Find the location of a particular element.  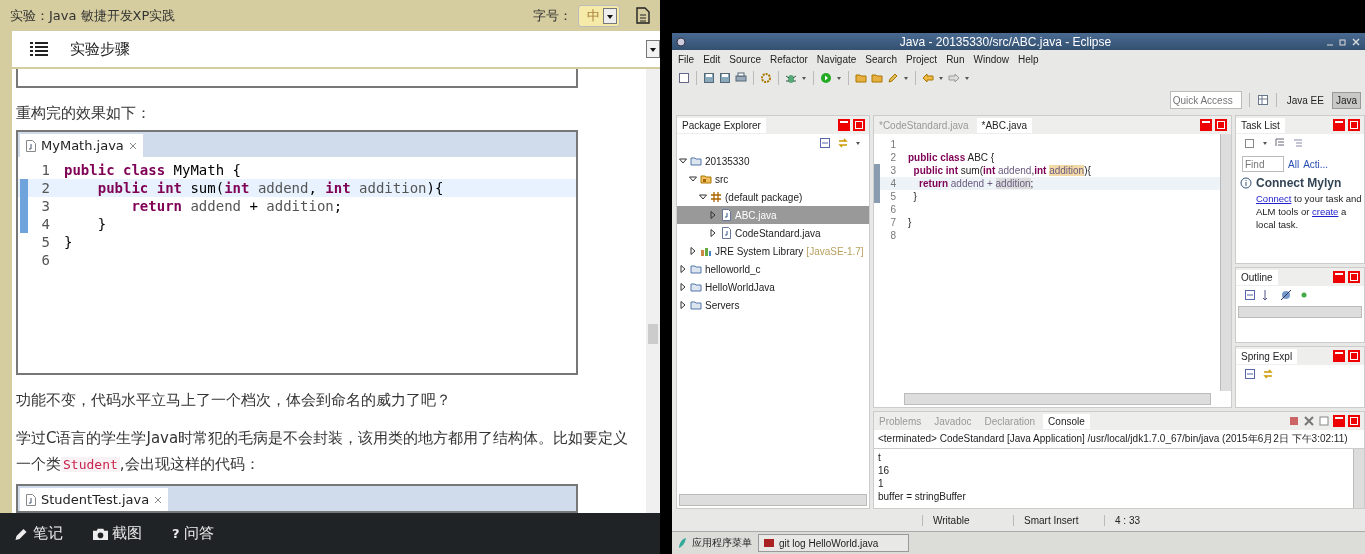

printer-icon is located at coordinates (741, 78).